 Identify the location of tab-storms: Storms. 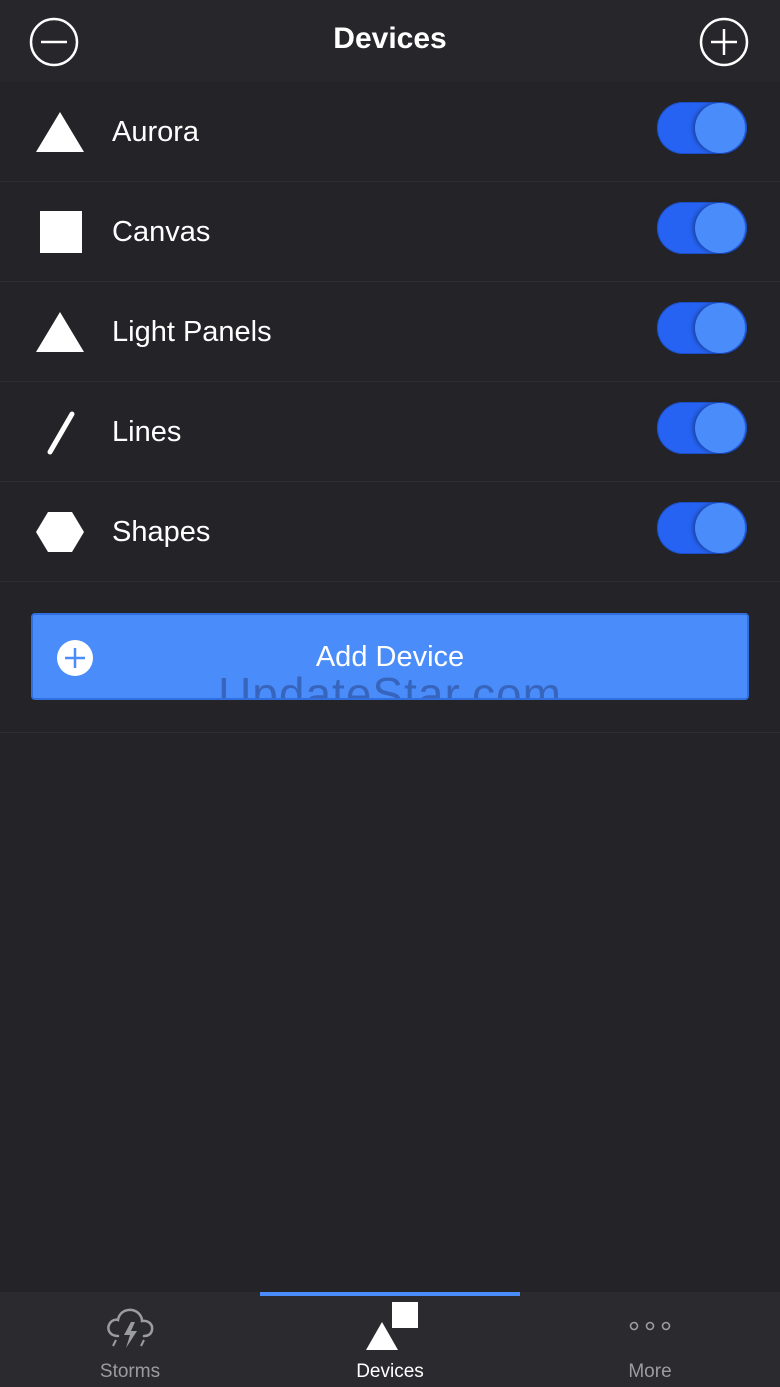
(130, 1339).